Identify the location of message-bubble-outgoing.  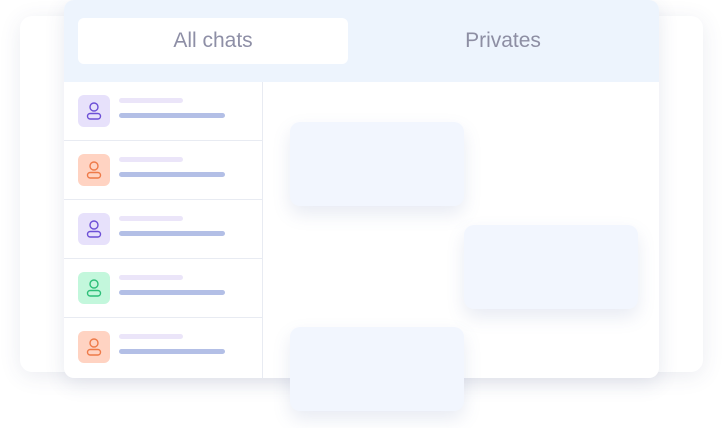
(551, 267).